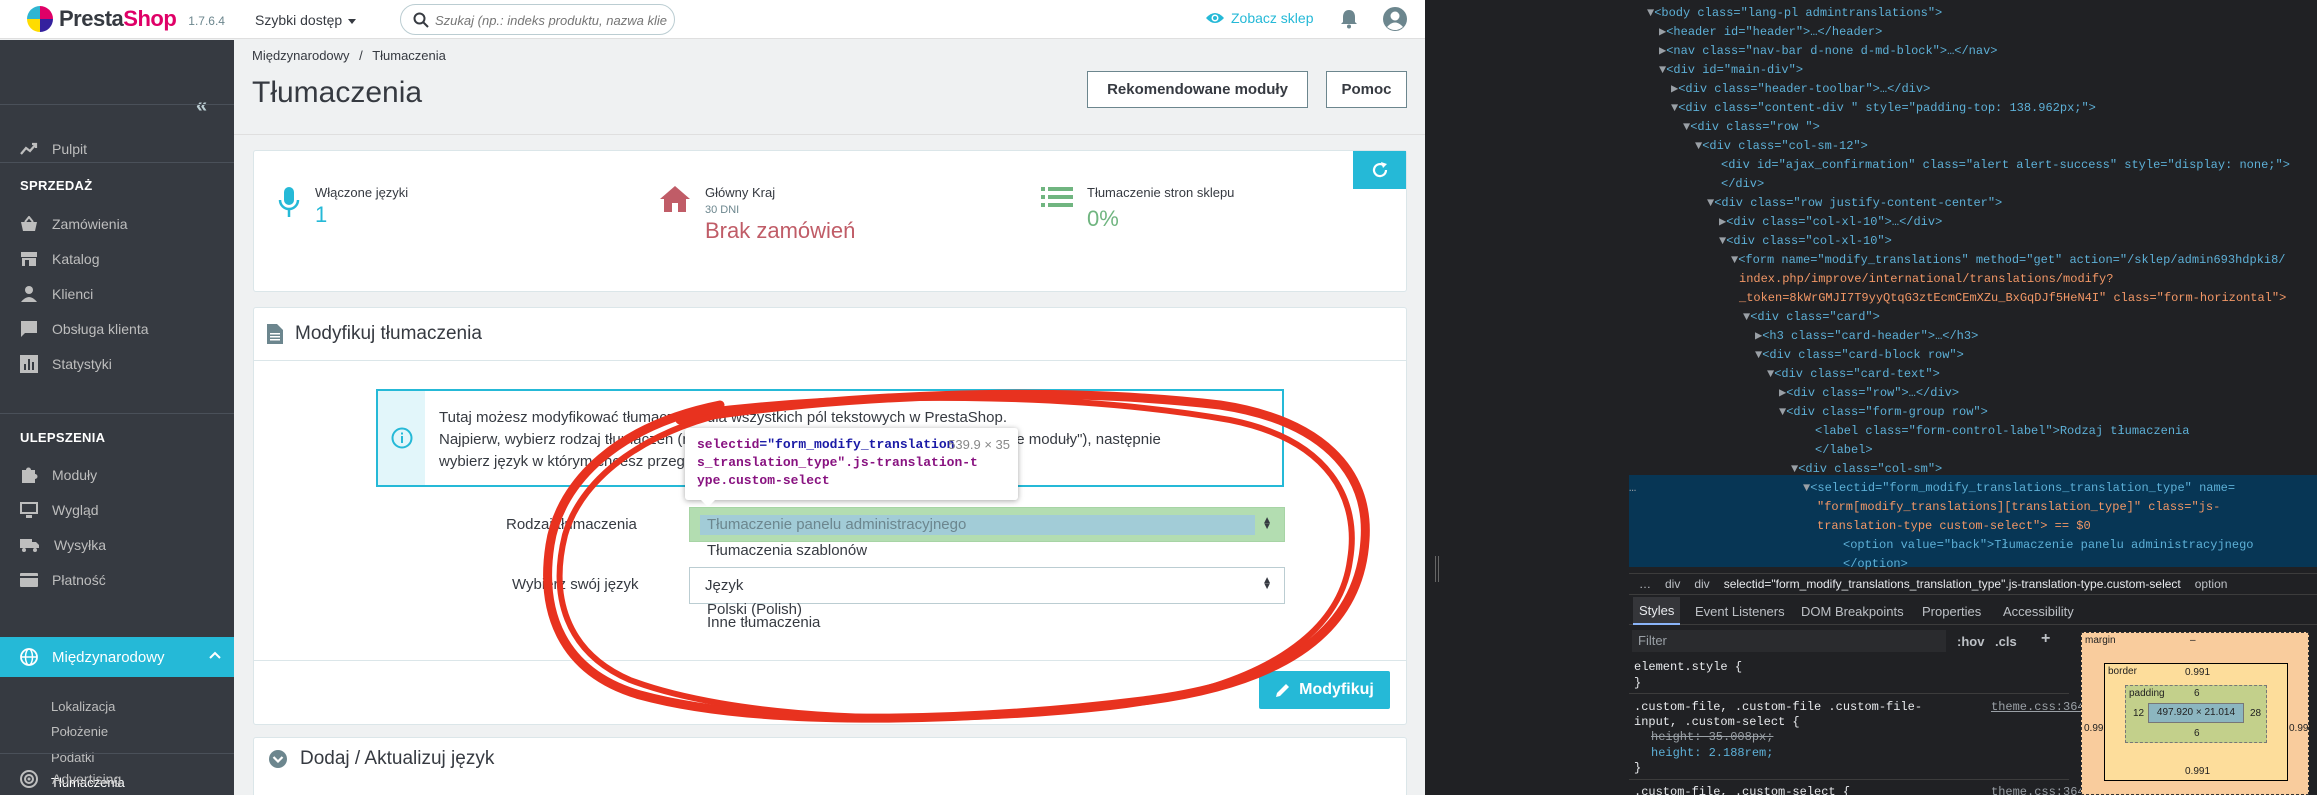 This screenshot has height=795, width=2317. I want to click on sidebar-item-label: Klienci, so click(73, 294).